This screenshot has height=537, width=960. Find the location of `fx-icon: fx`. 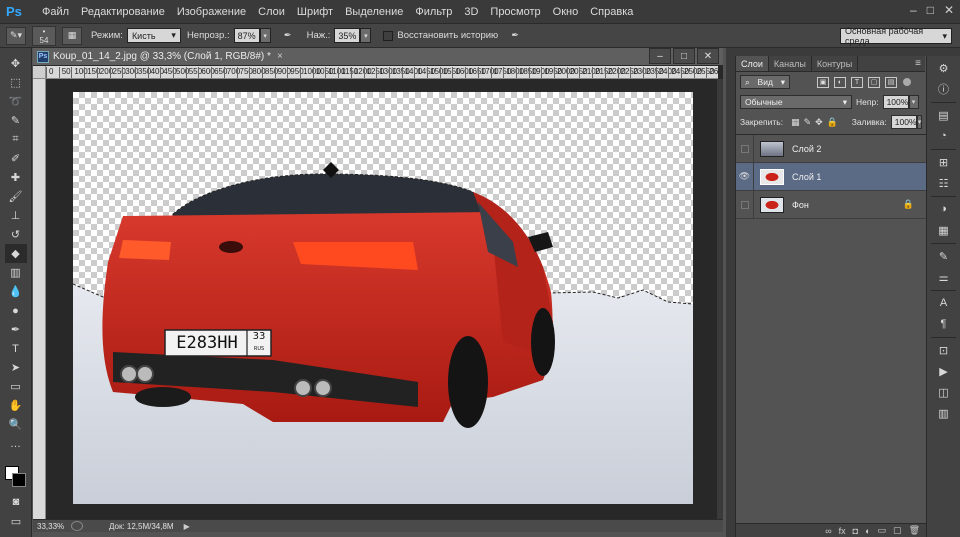

fx-icon: fx is located at coordinates (842, 531).